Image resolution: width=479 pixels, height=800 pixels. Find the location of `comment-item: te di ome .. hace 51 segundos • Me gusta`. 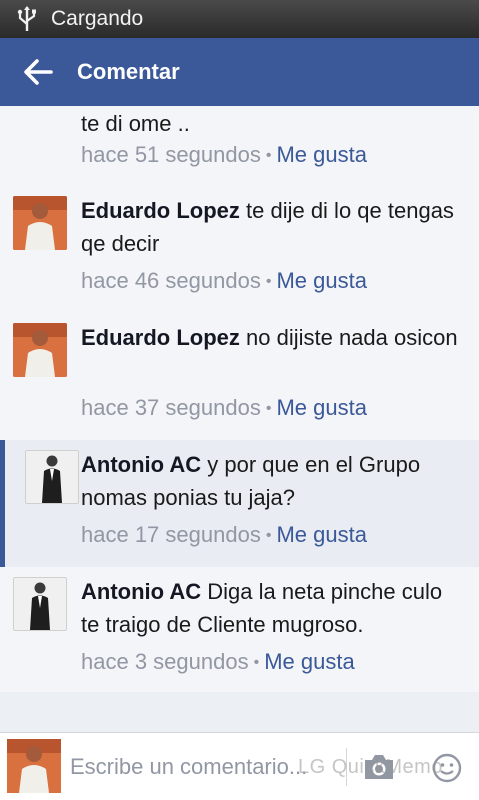

comment-item: te di ome .. hace 51 segundos • Me gusta is located at coordinates (239, 146).